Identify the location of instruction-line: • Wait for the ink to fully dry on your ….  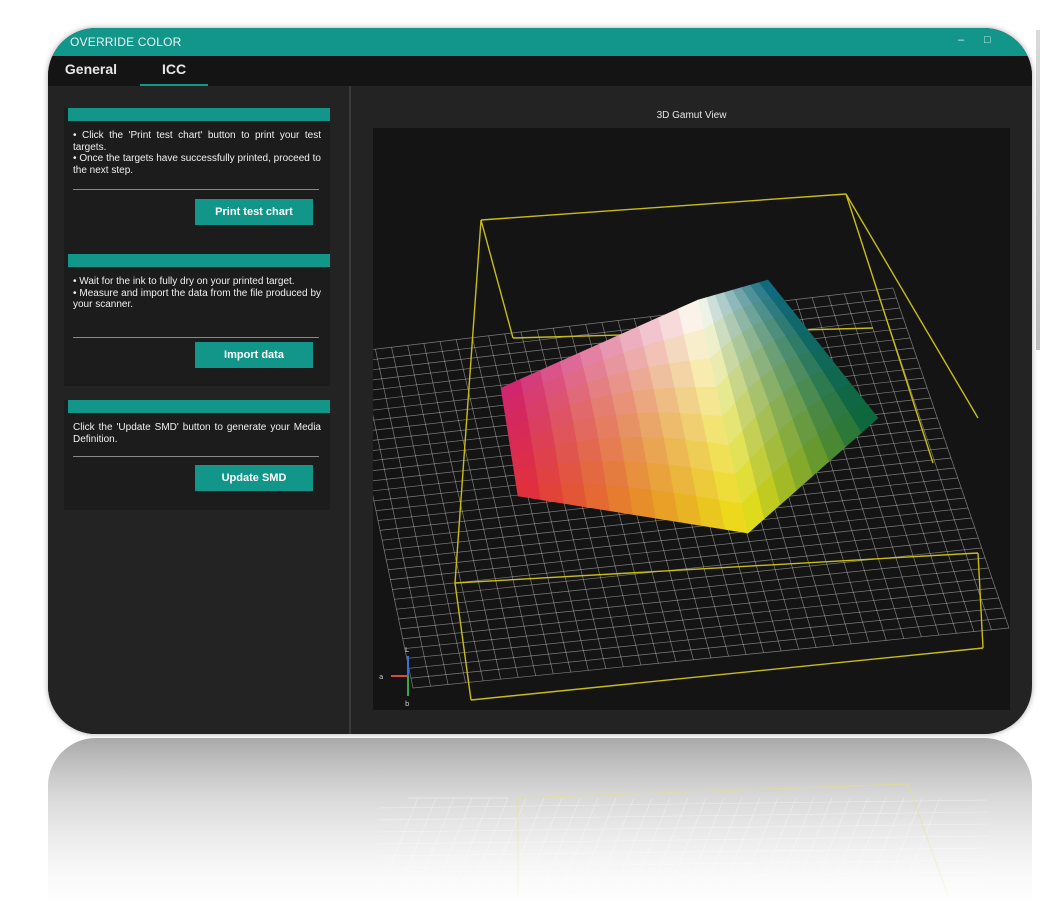
(184, 281).